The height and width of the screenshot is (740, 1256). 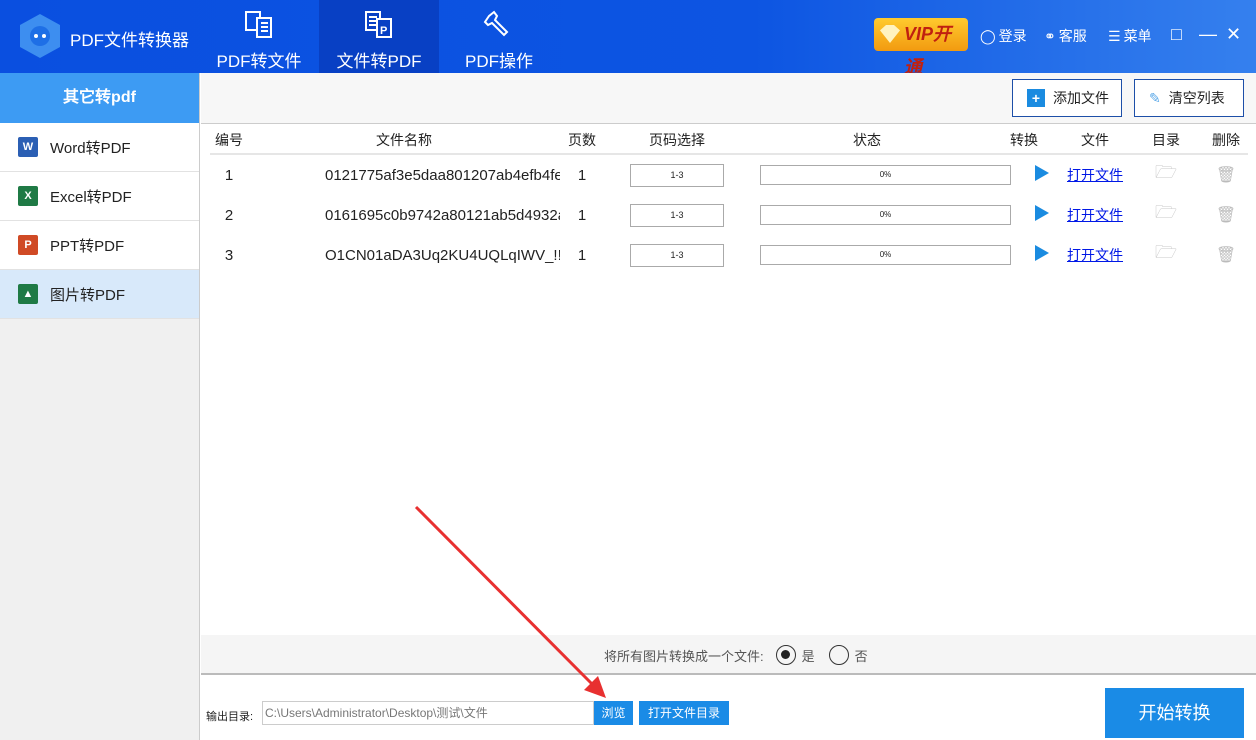 I want to click on sidebar-item-label: Word转PDF, so click(x=90, y=148).